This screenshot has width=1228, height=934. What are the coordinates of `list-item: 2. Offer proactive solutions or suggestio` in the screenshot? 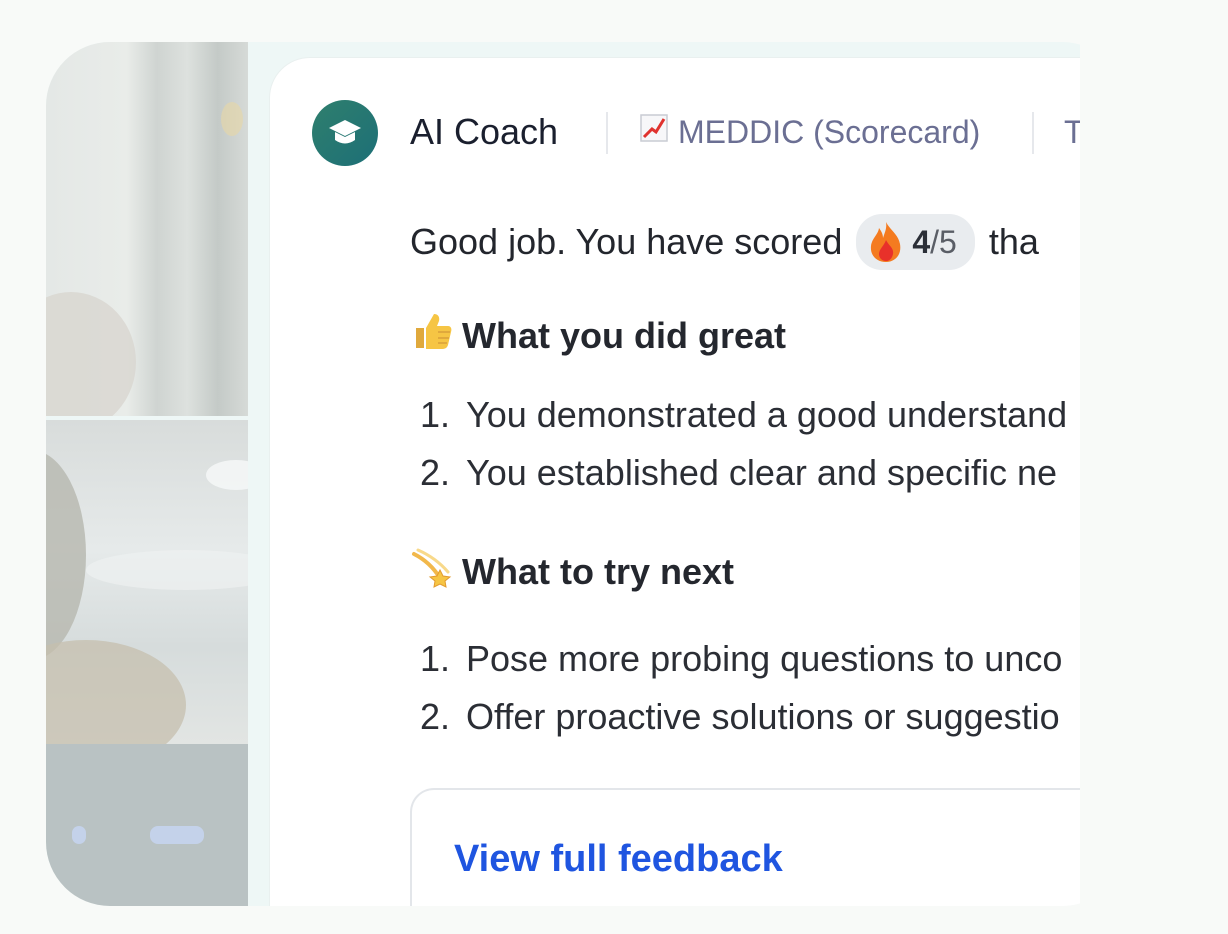 It's located at (741, 717).